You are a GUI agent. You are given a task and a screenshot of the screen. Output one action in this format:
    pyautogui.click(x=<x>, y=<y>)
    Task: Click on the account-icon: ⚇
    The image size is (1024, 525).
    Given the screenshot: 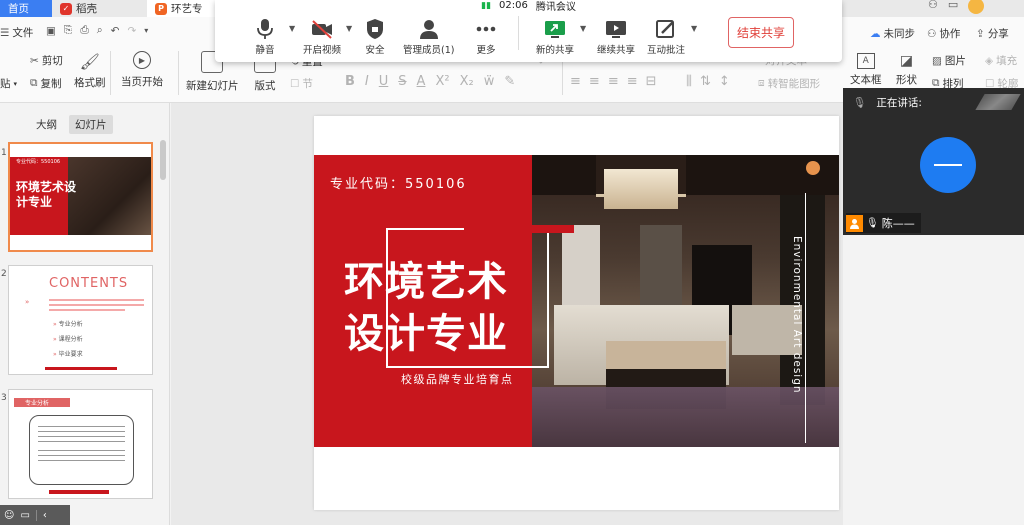 What is the action you would take?
    pyautogui.click(x=933, y=7)
    